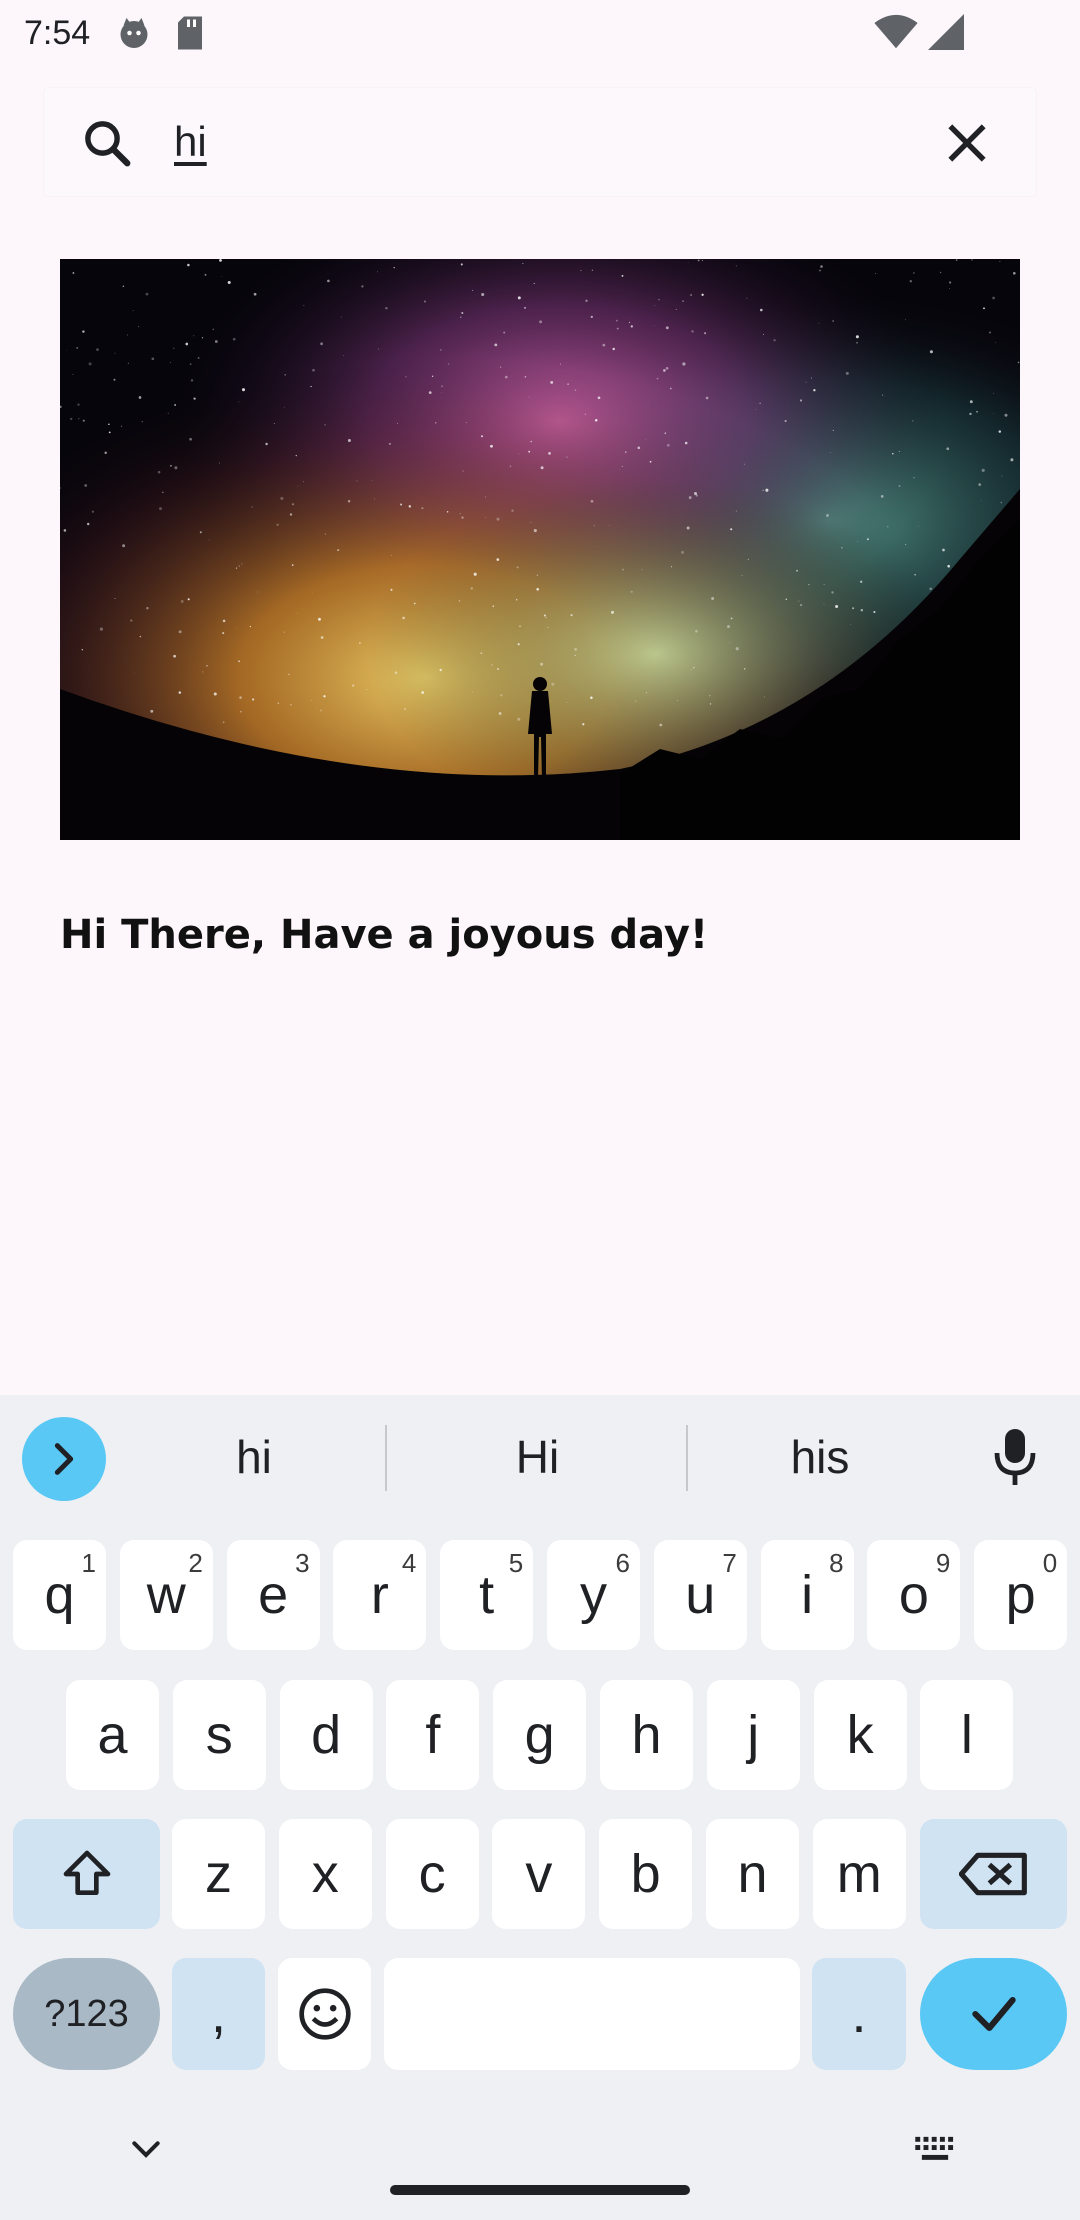  Describe the element at coordinates (219, 1735) in the screenshot. I see `key-s: s` at that location.